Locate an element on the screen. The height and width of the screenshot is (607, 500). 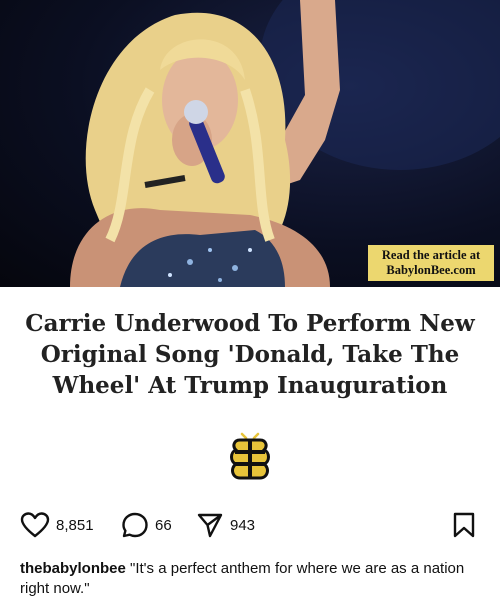
headline-line-1: Carrie Underwood To Perform New is located at coordinates (250, 323).